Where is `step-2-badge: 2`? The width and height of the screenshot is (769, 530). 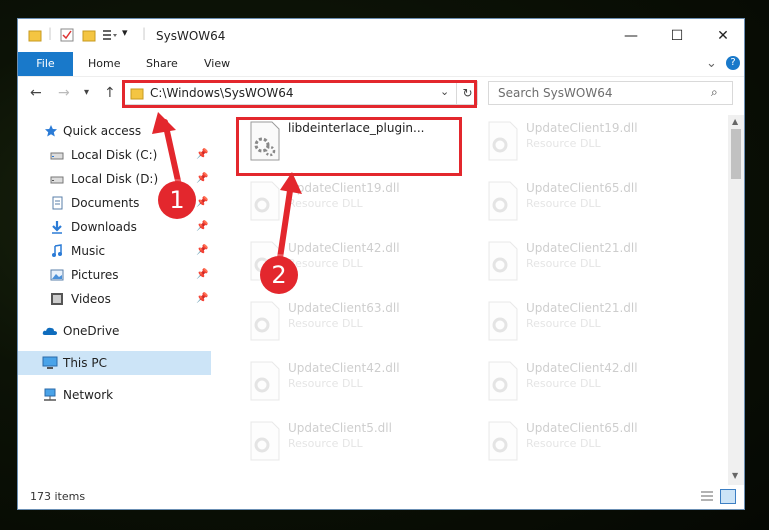 step-2-badge: 2 is located at coordinates (279, 275).